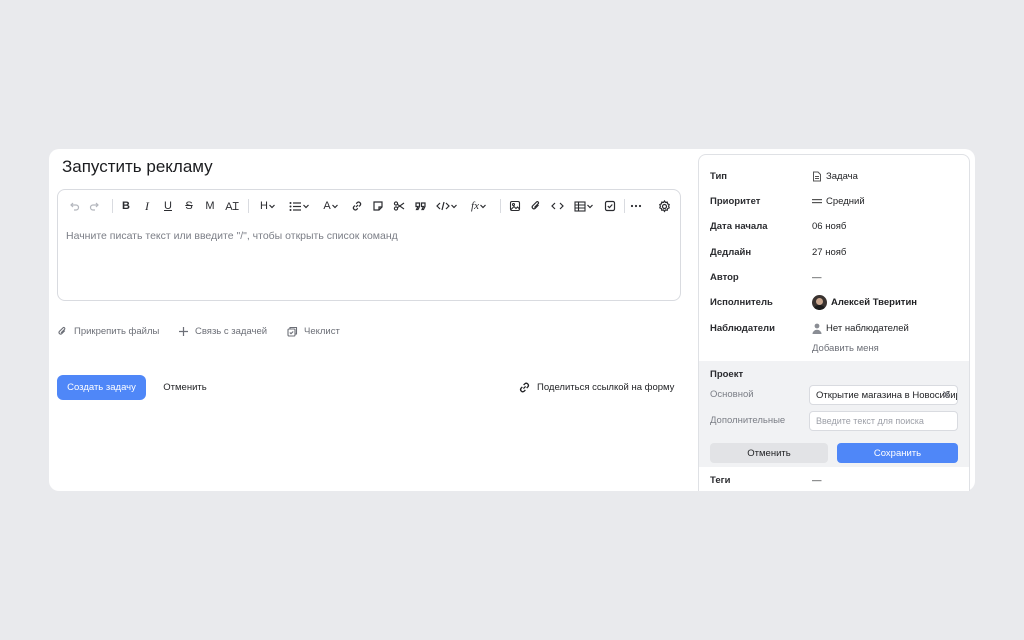 Image resolution: width=1024 pixels, height=640 pixels. I want to click on project-title: Проект, so click(727, 374).